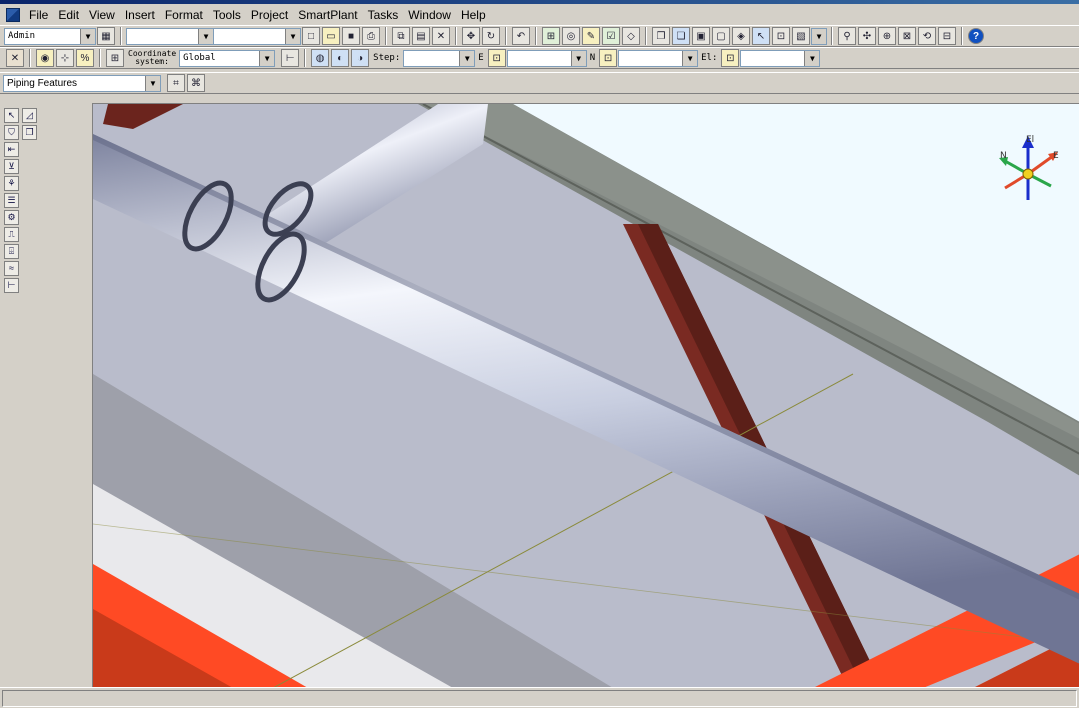 This screenshot has width=1079, height=708. Describe the element at coordinates (11, 132) in the screenshot. I see `insert-component-icon: ⛉` at that location.